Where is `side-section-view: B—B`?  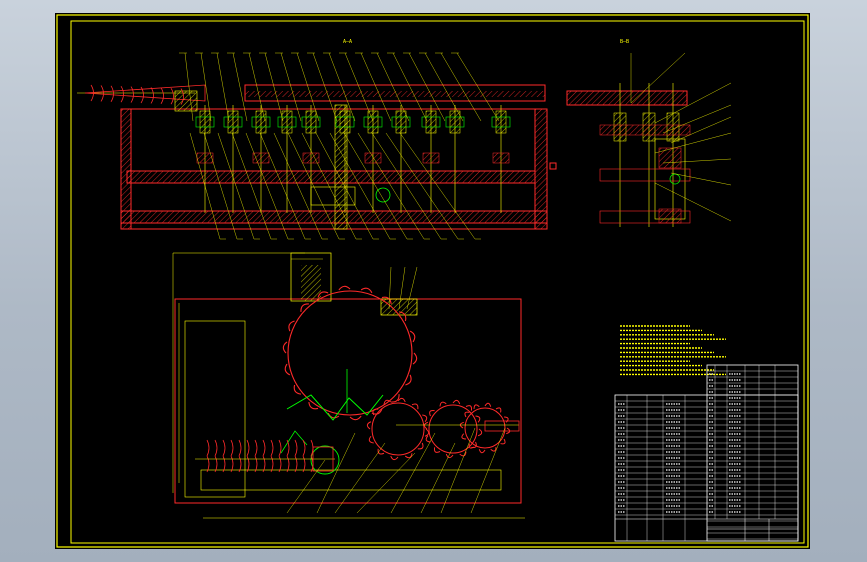
side-section-view: B—B is located at coordinates (649, 133).